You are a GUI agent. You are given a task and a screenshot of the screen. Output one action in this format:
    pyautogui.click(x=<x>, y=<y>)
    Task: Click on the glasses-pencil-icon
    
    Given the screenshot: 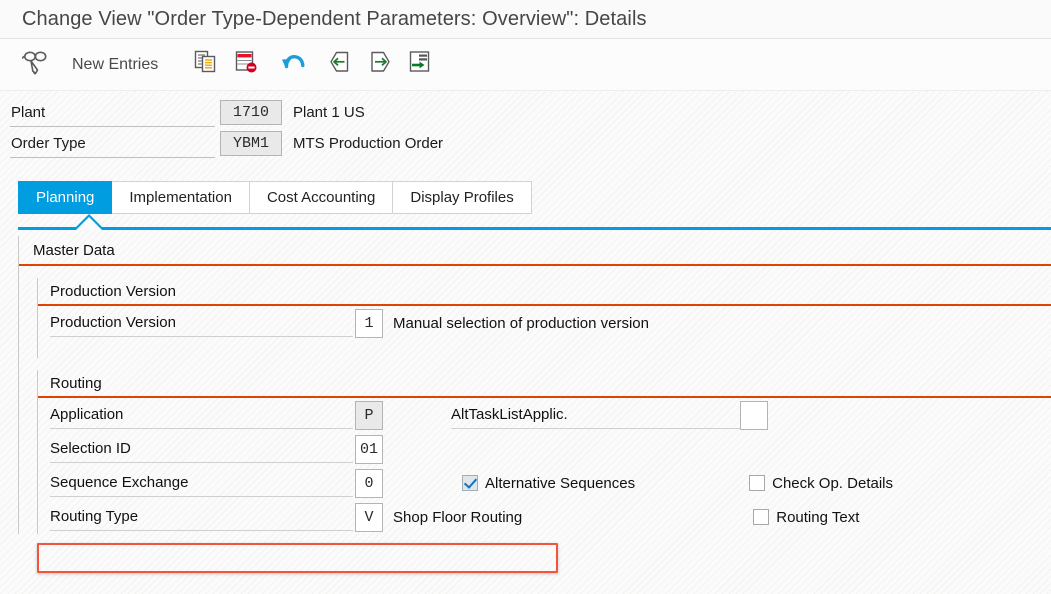 What is the action you would take?
    pyautogui.click(x=36, y=64)
    